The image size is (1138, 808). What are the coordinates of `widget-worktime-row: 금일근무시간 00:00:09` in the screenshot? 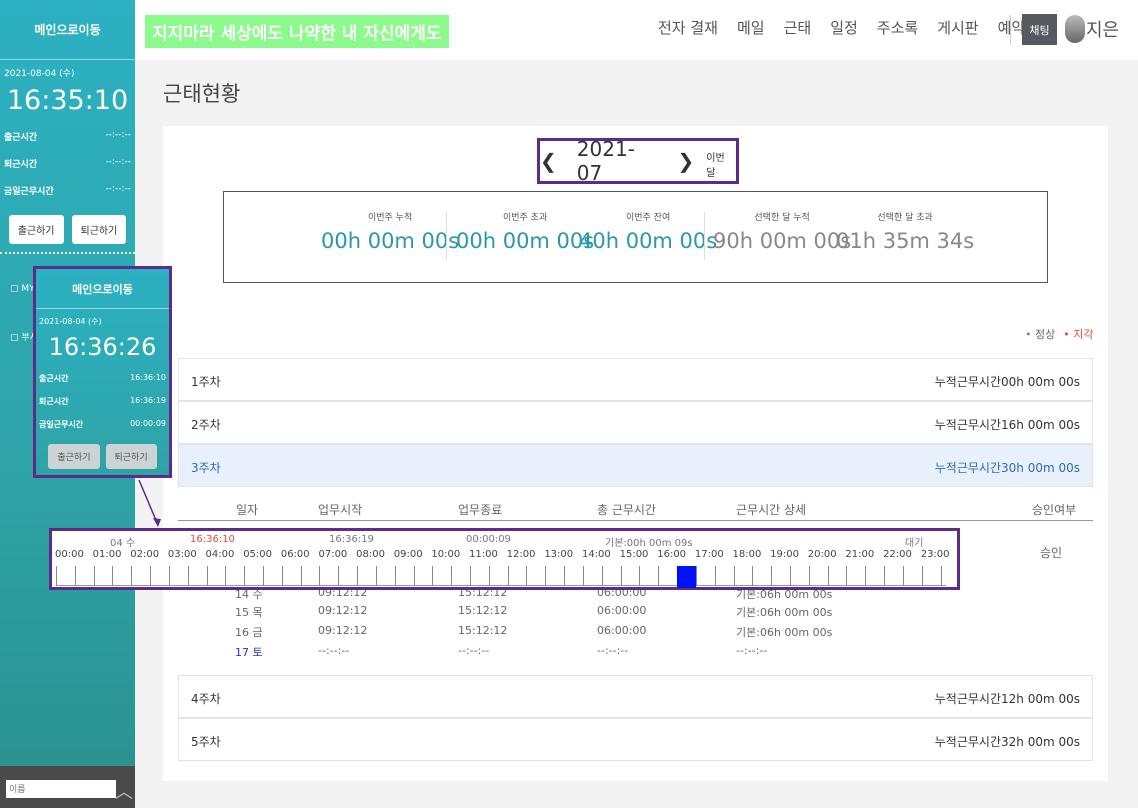 It's located at (102, 424).